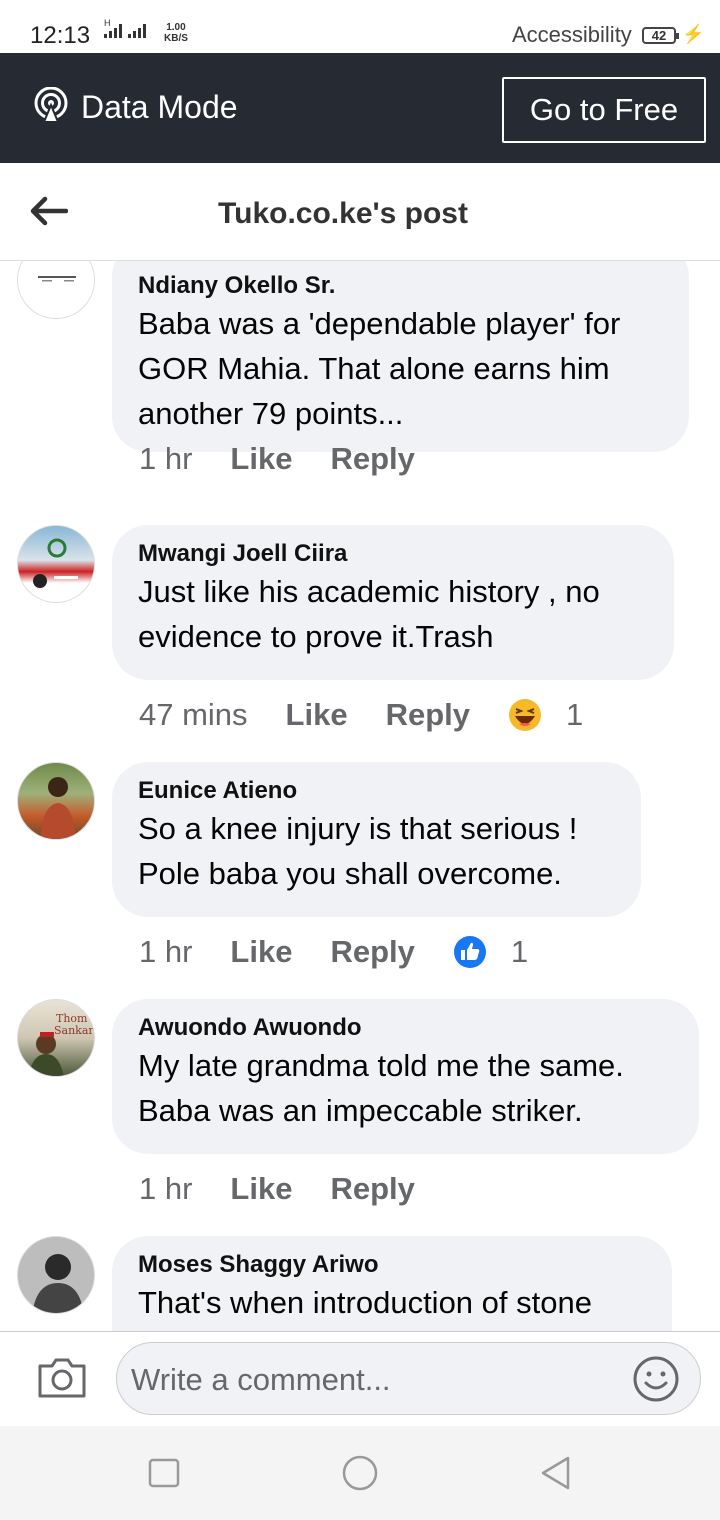 This screenshot has height=1520, width=720. What do you see at coordinates (656, 1379) in the screenshot?
I see `emoji-icon` at bounding box center [656, 1379].